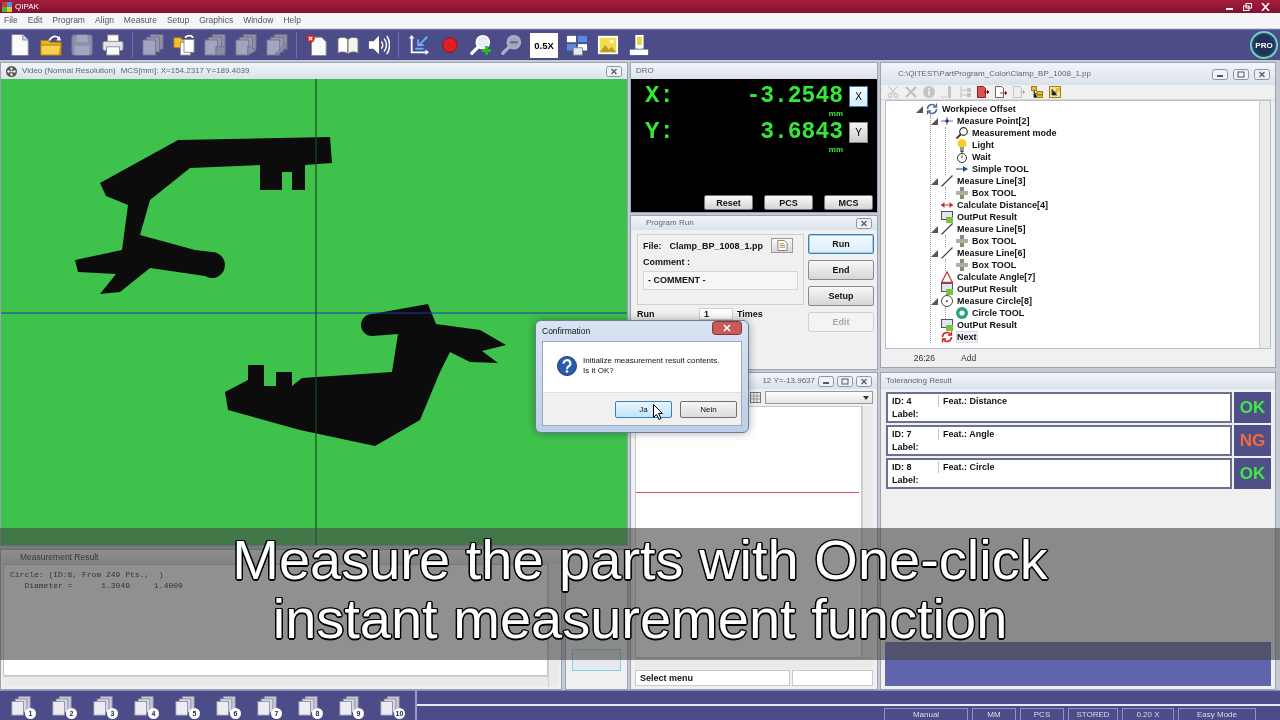  I want to click on program-button: Run, so click(841, 244).